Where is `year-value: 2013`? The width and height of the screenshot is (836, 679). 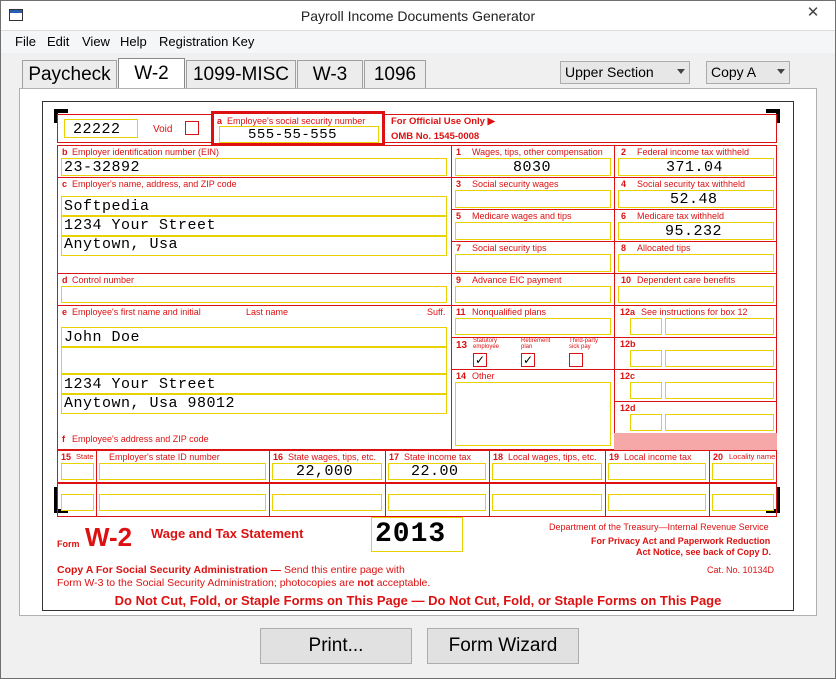
year-value: 2013 is located at coordinates (411, 534).